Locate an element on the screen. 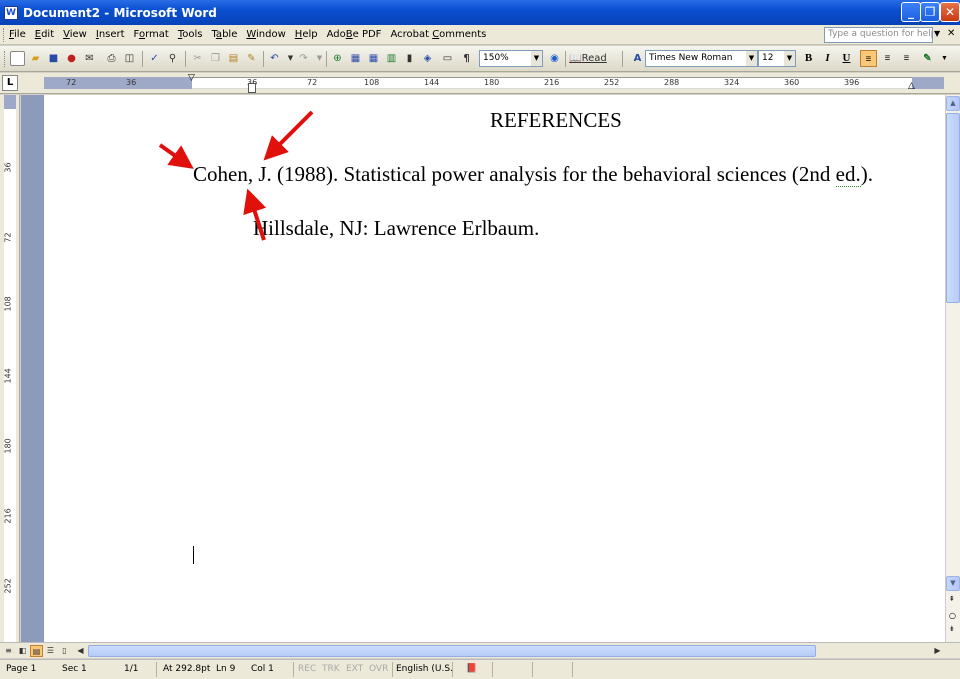 The width and height of the screenshot is (960, 679). spelling-status-icon: 📕 is located at coordinates (471, 669).